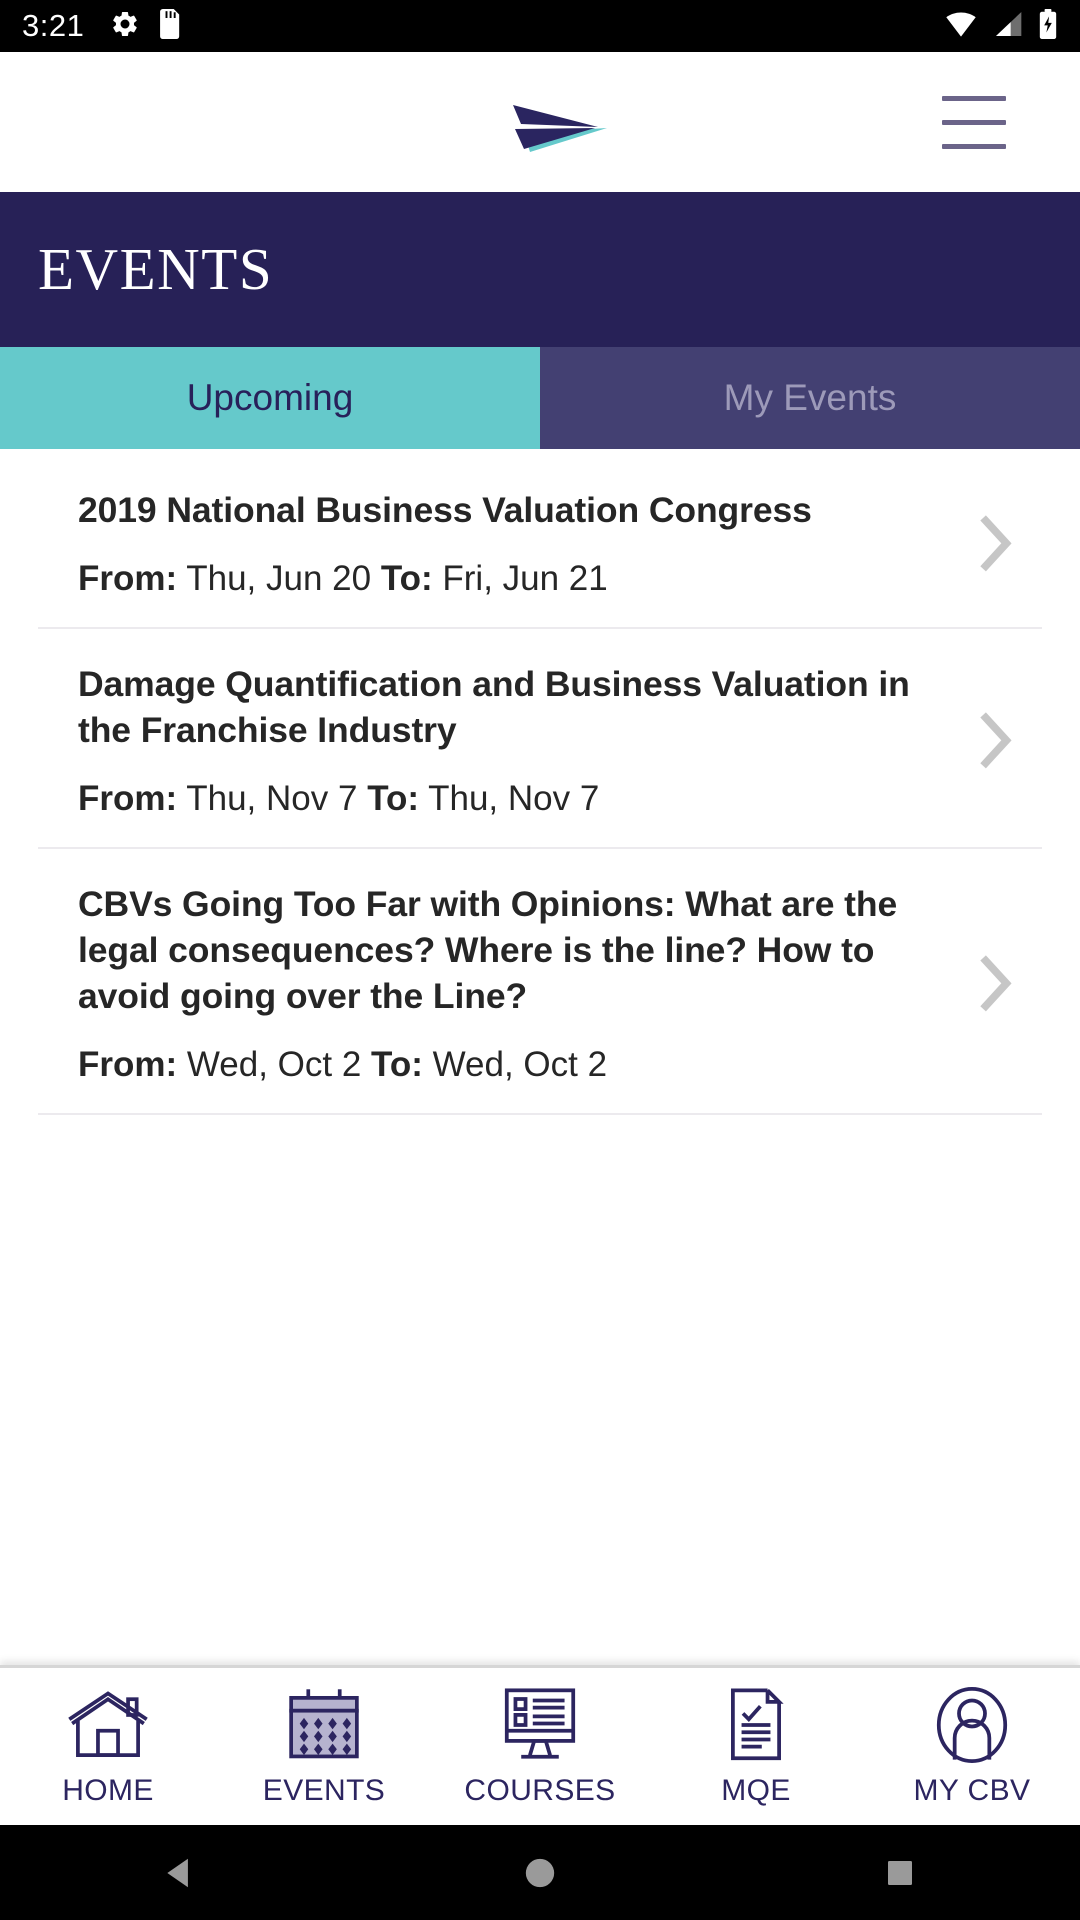  I want to click on settings-gear-icon, so click(125, 26).